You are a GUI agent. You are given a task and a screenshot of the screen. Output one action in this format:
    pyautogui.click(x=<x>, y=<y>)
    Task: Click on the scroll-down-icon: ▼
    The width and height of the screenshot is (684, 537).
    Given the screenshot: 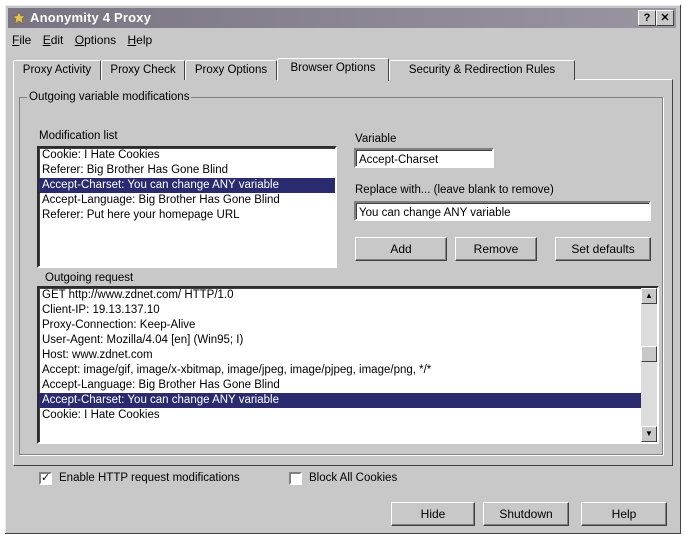 What is the action you would take?
    pyautogui.click(x=649, y=434)
    